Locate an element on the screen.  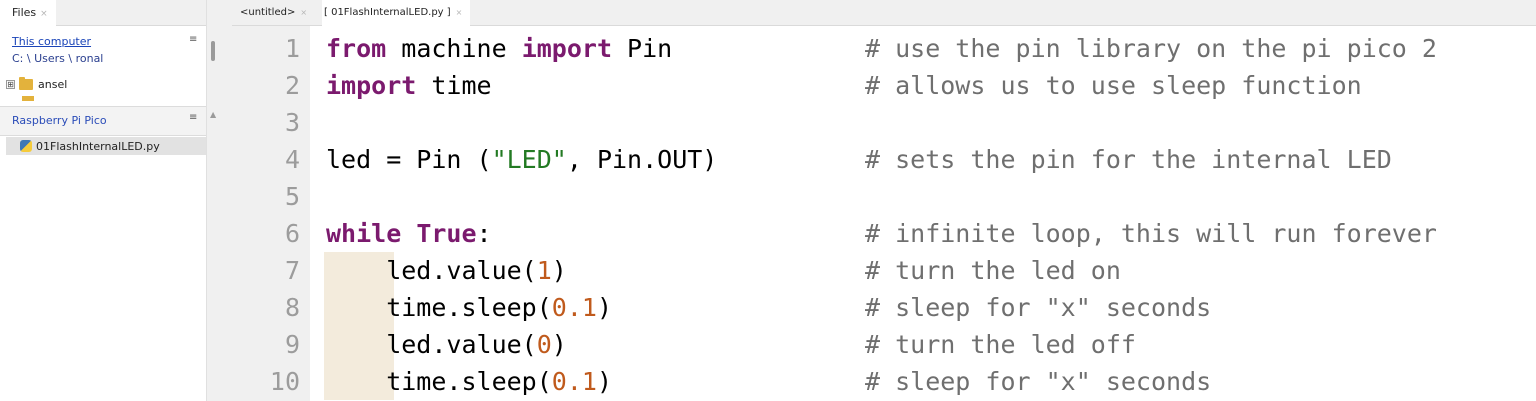
code-line: led.value(1) is located at coordinates (446, 270).